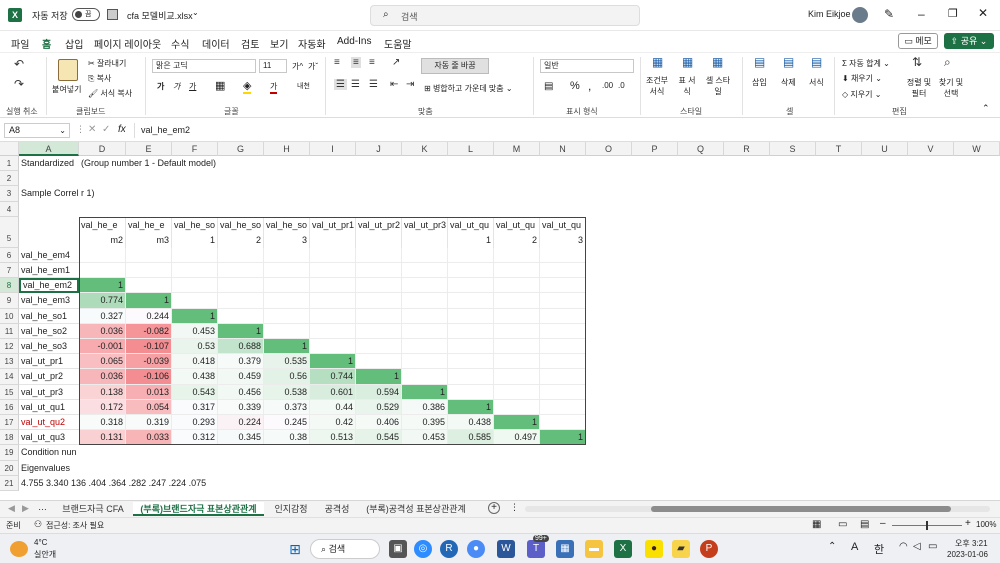 The width and height of the screenshot is (1000, 563). I want to click on row-header: 16, so click(9, 407).